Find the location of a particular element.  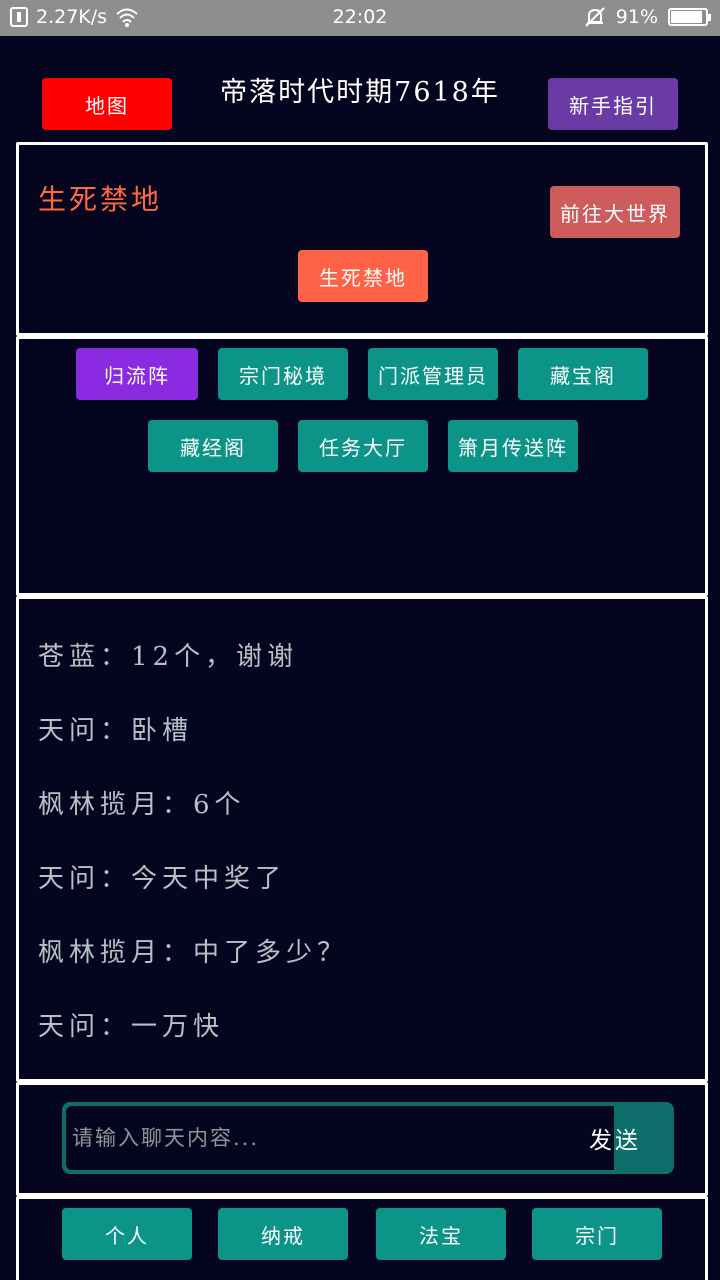

status-bar: 2.27K/s 22:02 91% is located at coordinates (360, 18).